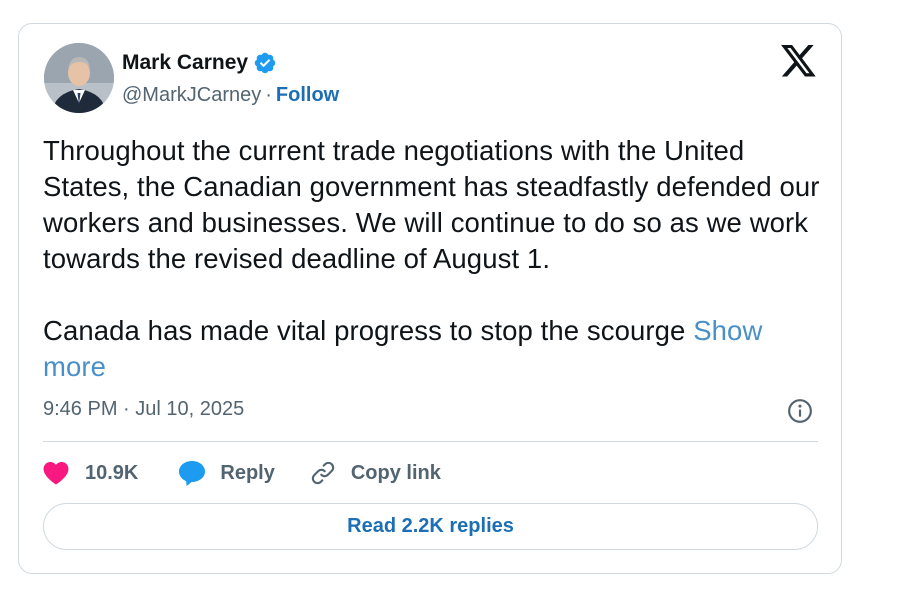 The height and width of the screenshot is (592, 904). I want to click on speech-bubble-icon, so click(192, 473).